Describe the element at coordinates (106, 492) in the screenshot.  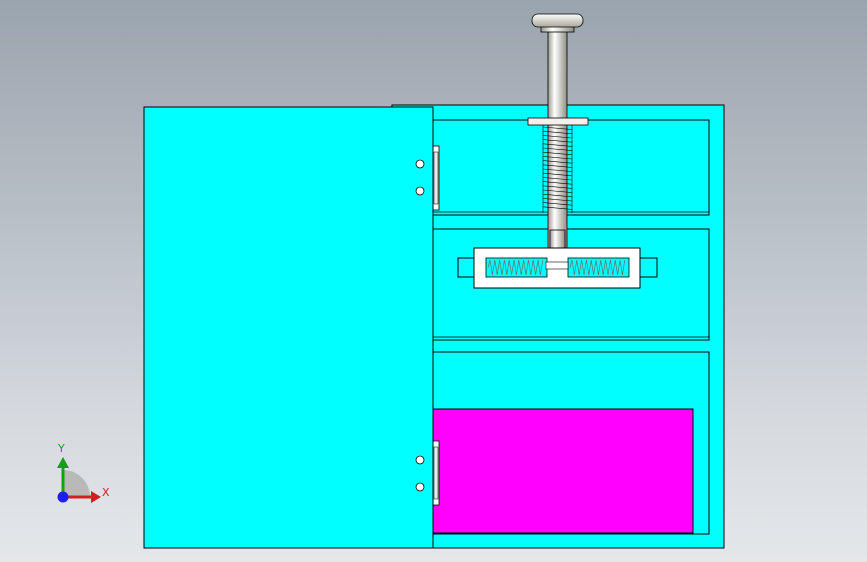
I see `triad-x-label: X` at that location.